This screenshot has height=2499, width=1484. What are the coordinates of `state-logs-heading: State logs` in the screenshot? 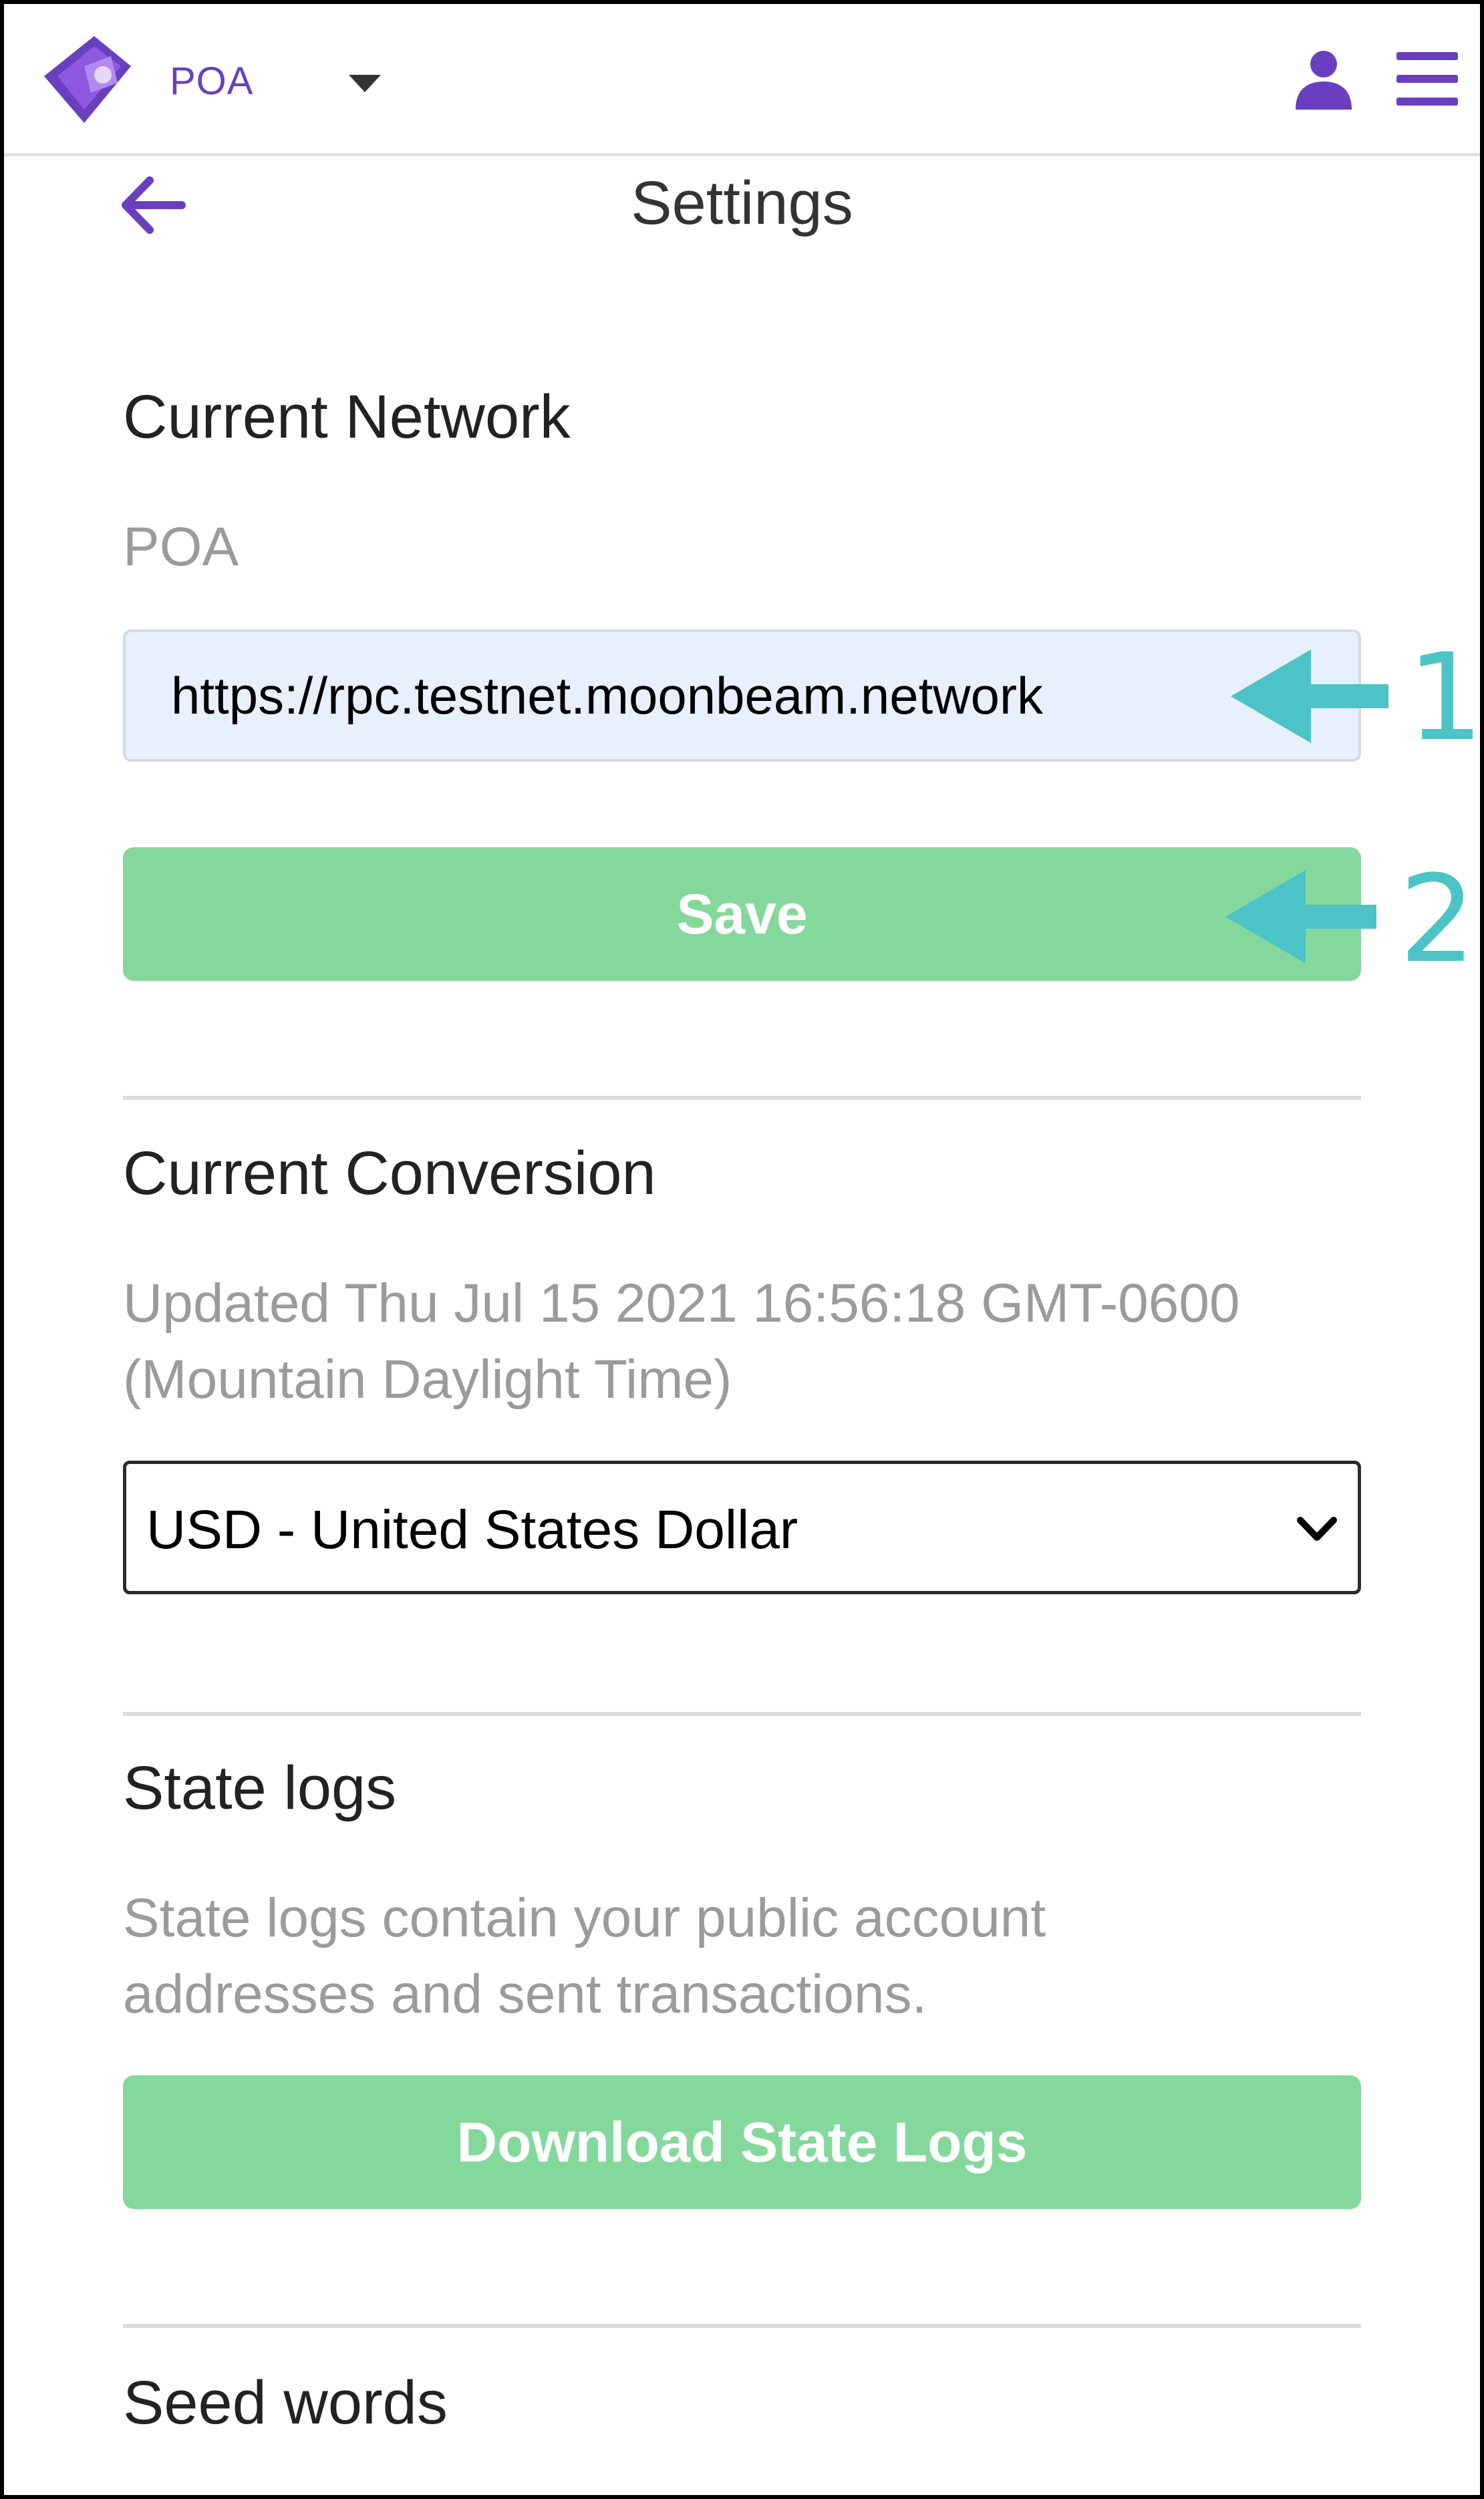 It's located at (260, 1788).